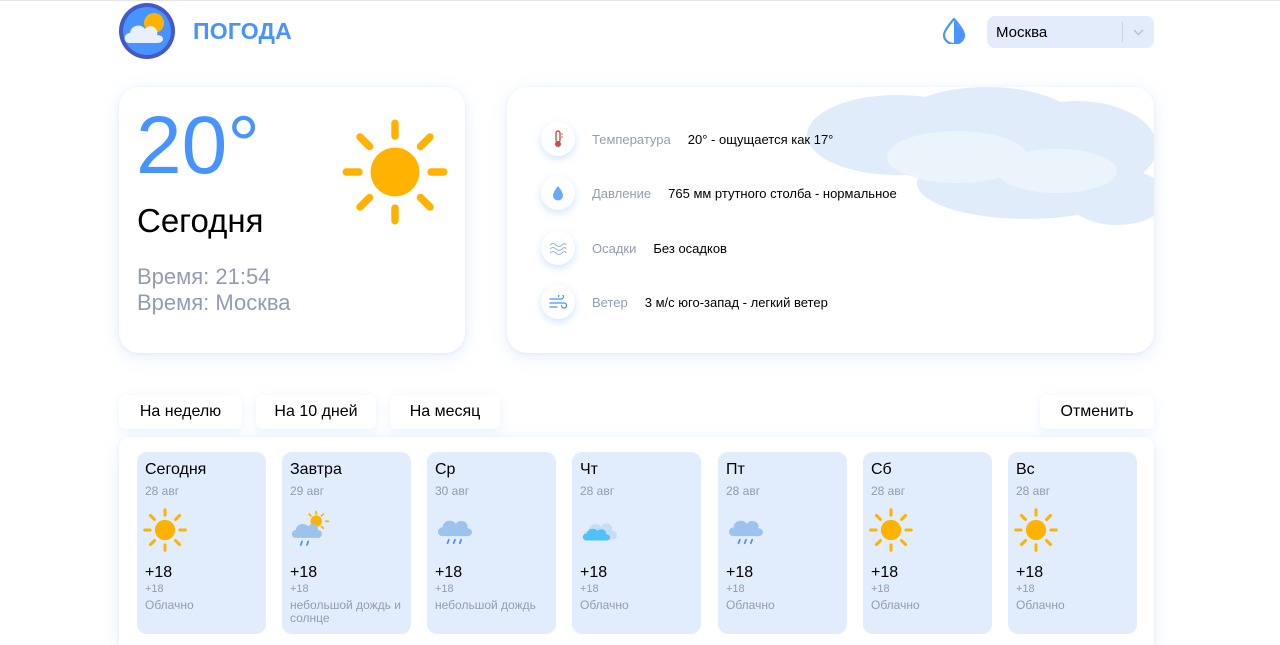 Image resolution: width=1280 pixels, height=645 pixels. Describe the element at coordinates (631, 139) in the screenshot. I see `detail-label: Температура` at that location.